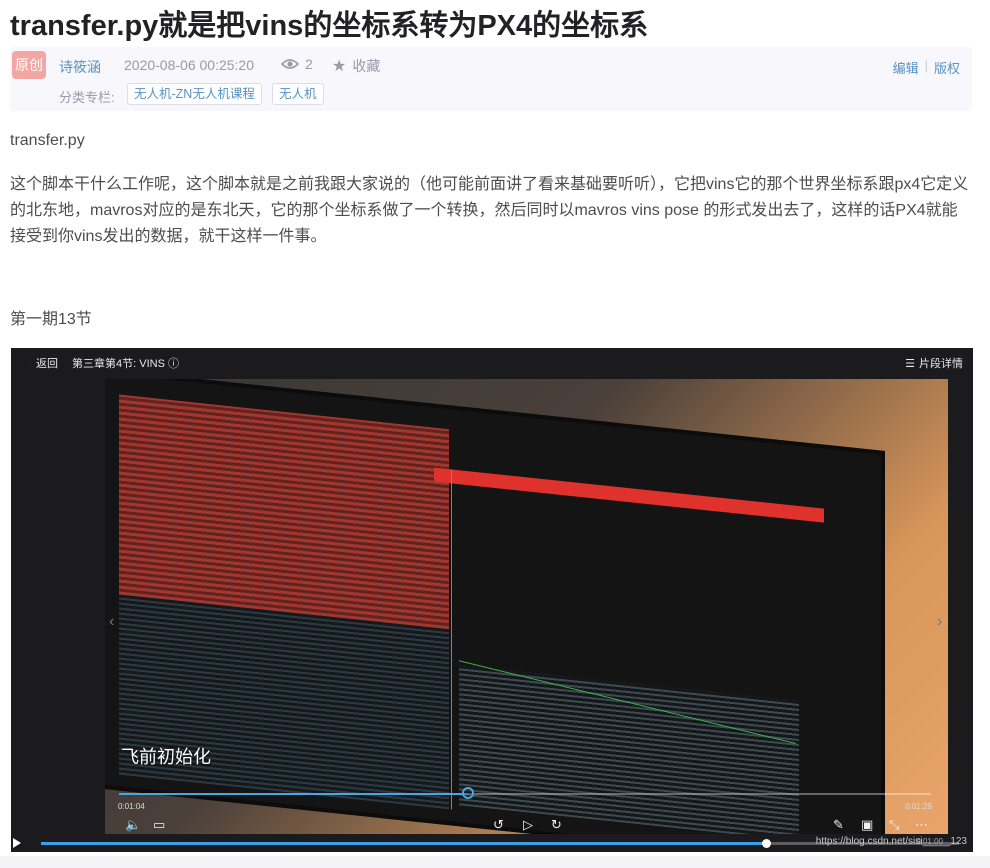  What do you see at coordinates (947, 67) in the screenshot?
I see `copyright-link: 版权` at bounding box center [947, 67].